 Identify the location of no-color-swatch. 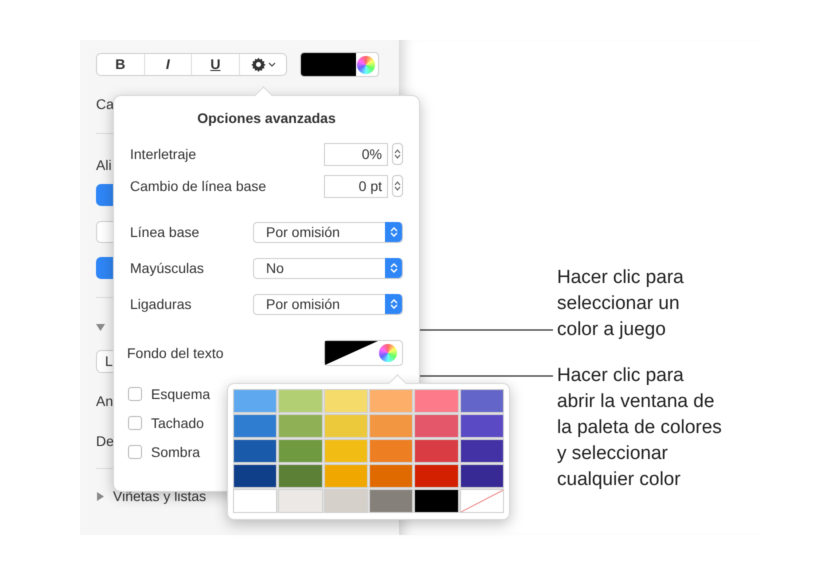
(482, 501).